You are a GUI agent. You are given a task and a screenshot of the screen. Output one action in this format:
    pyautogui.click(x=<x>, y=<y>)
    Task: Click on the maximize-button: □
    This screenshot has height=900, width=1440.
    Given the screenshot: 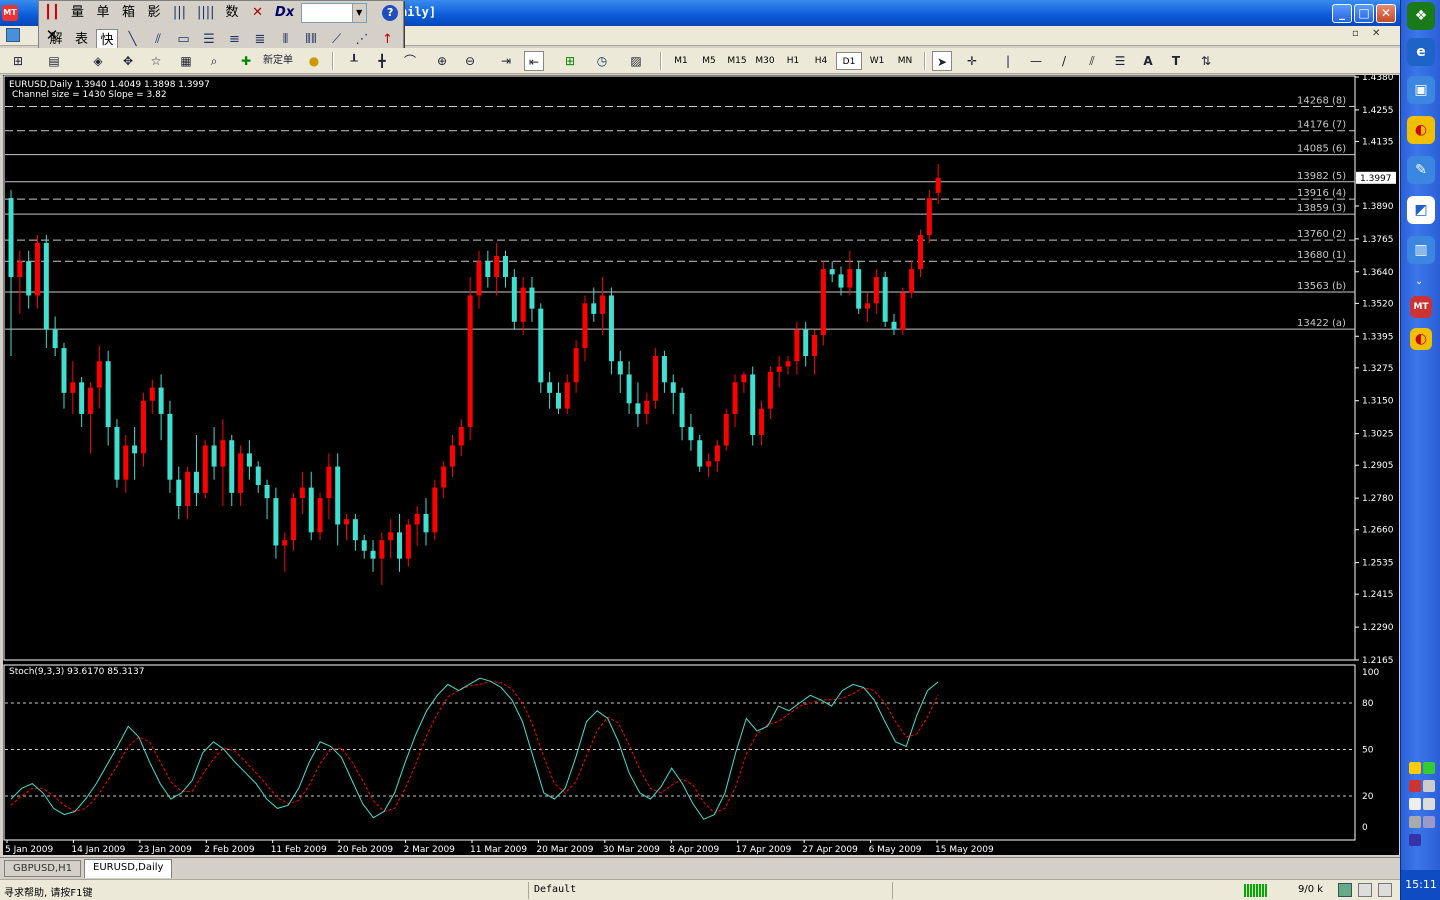 What is the action you would take?
    pyautogui.click(x=1364, y=13)
    